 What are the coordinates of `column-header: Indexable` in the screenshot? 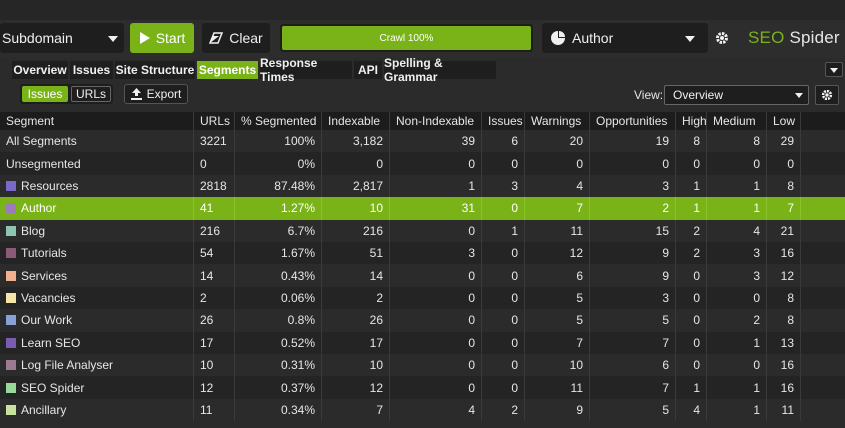 It's located at (356, 121).